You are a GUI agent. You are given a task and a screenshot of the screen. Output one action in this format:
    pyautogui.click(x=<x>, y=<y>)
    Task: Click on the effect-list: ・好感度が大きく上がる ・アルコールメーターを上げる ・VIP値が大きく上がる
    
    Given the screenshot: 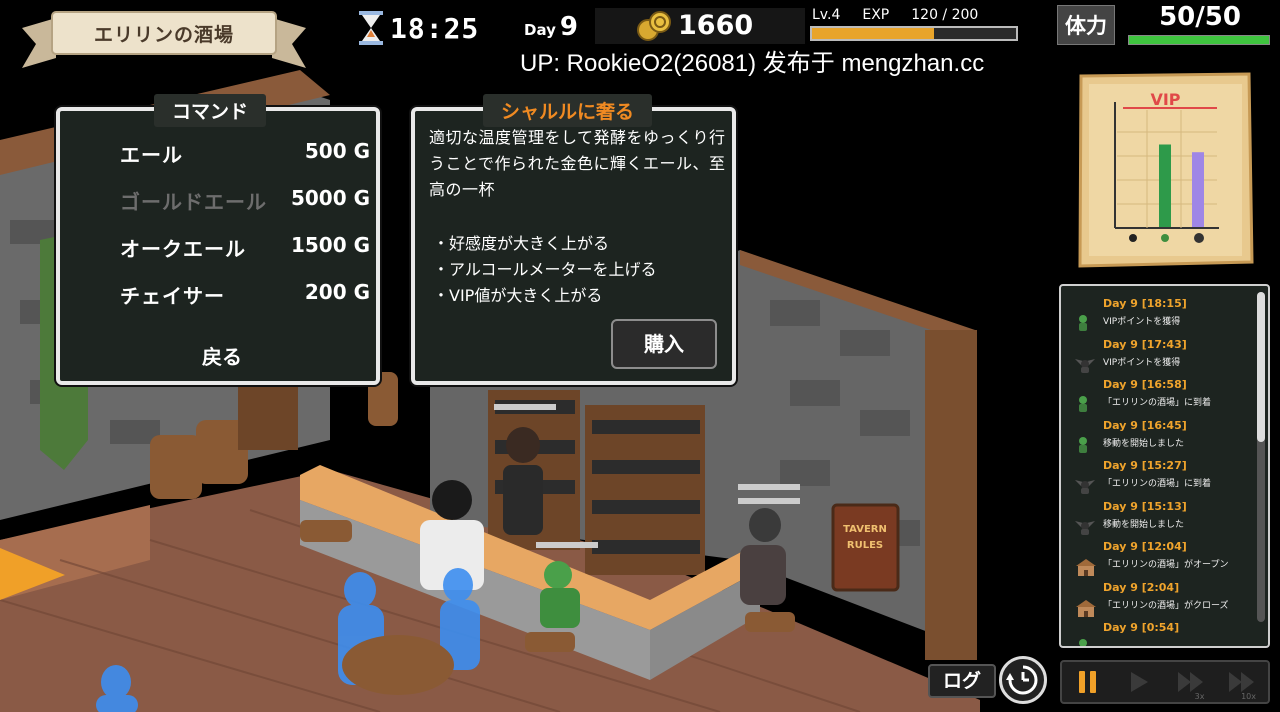 What is the action you would take?
    pyautogui.click(x=583, y=270)
    